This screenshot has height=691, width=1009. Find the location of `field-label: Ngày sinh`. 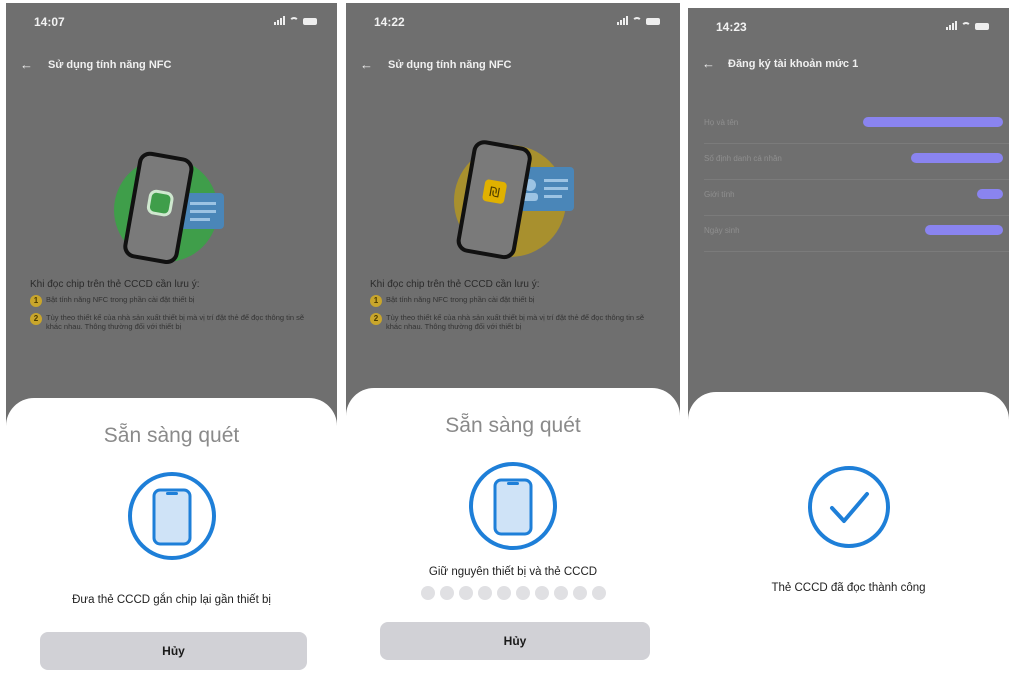

field-label: Ngày sinh is located at coordinates (722, 230).